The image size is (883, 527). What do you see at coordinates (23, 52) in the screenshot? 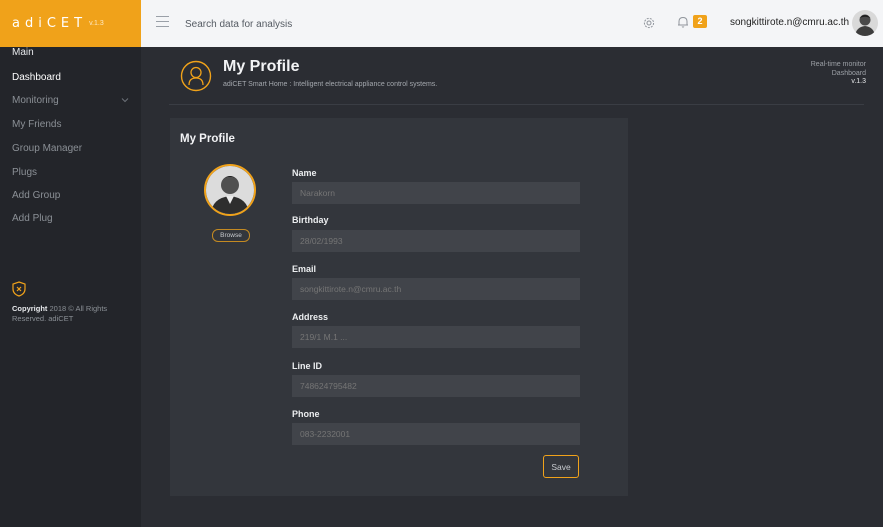
I see `sidebar-item-main: Main` at bounding box center [23, 52].